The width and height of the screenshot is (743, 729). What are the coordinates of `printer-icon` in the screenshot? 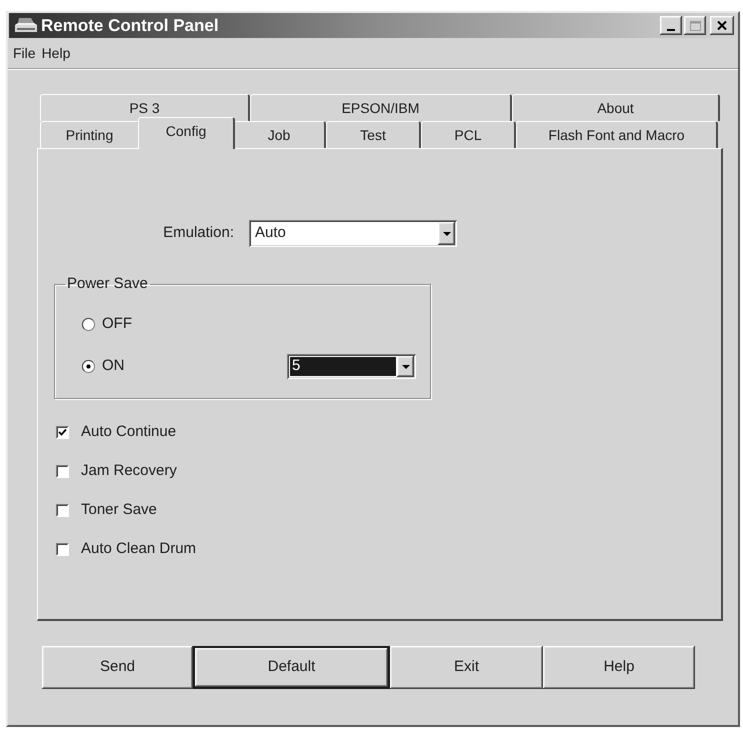 It's located at (26, 25).